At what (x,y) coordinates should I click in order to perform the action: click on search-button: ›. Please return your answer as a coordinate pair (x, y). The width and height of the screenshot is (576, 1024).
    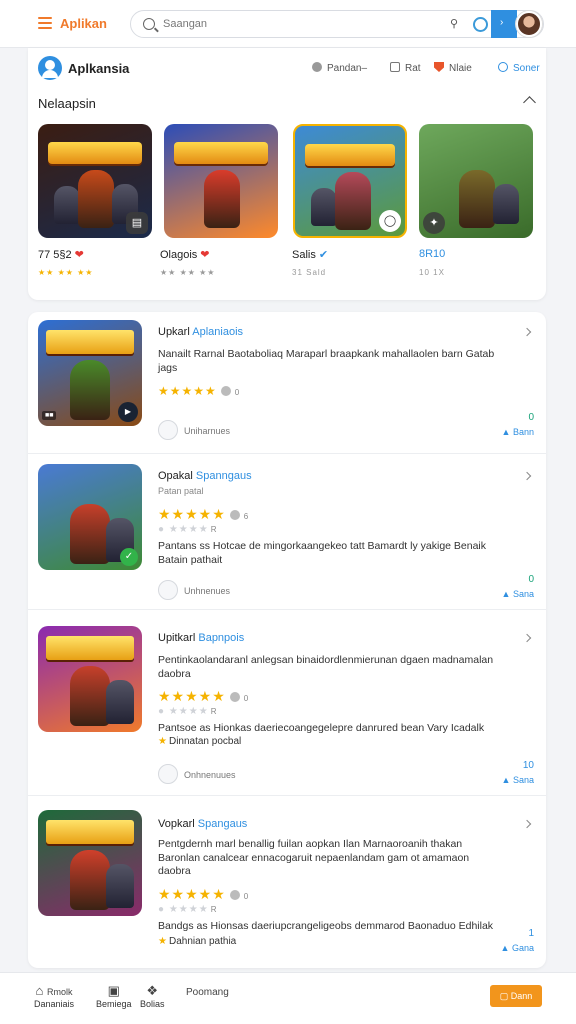
    Looking at the image, I should click on (504, 24).